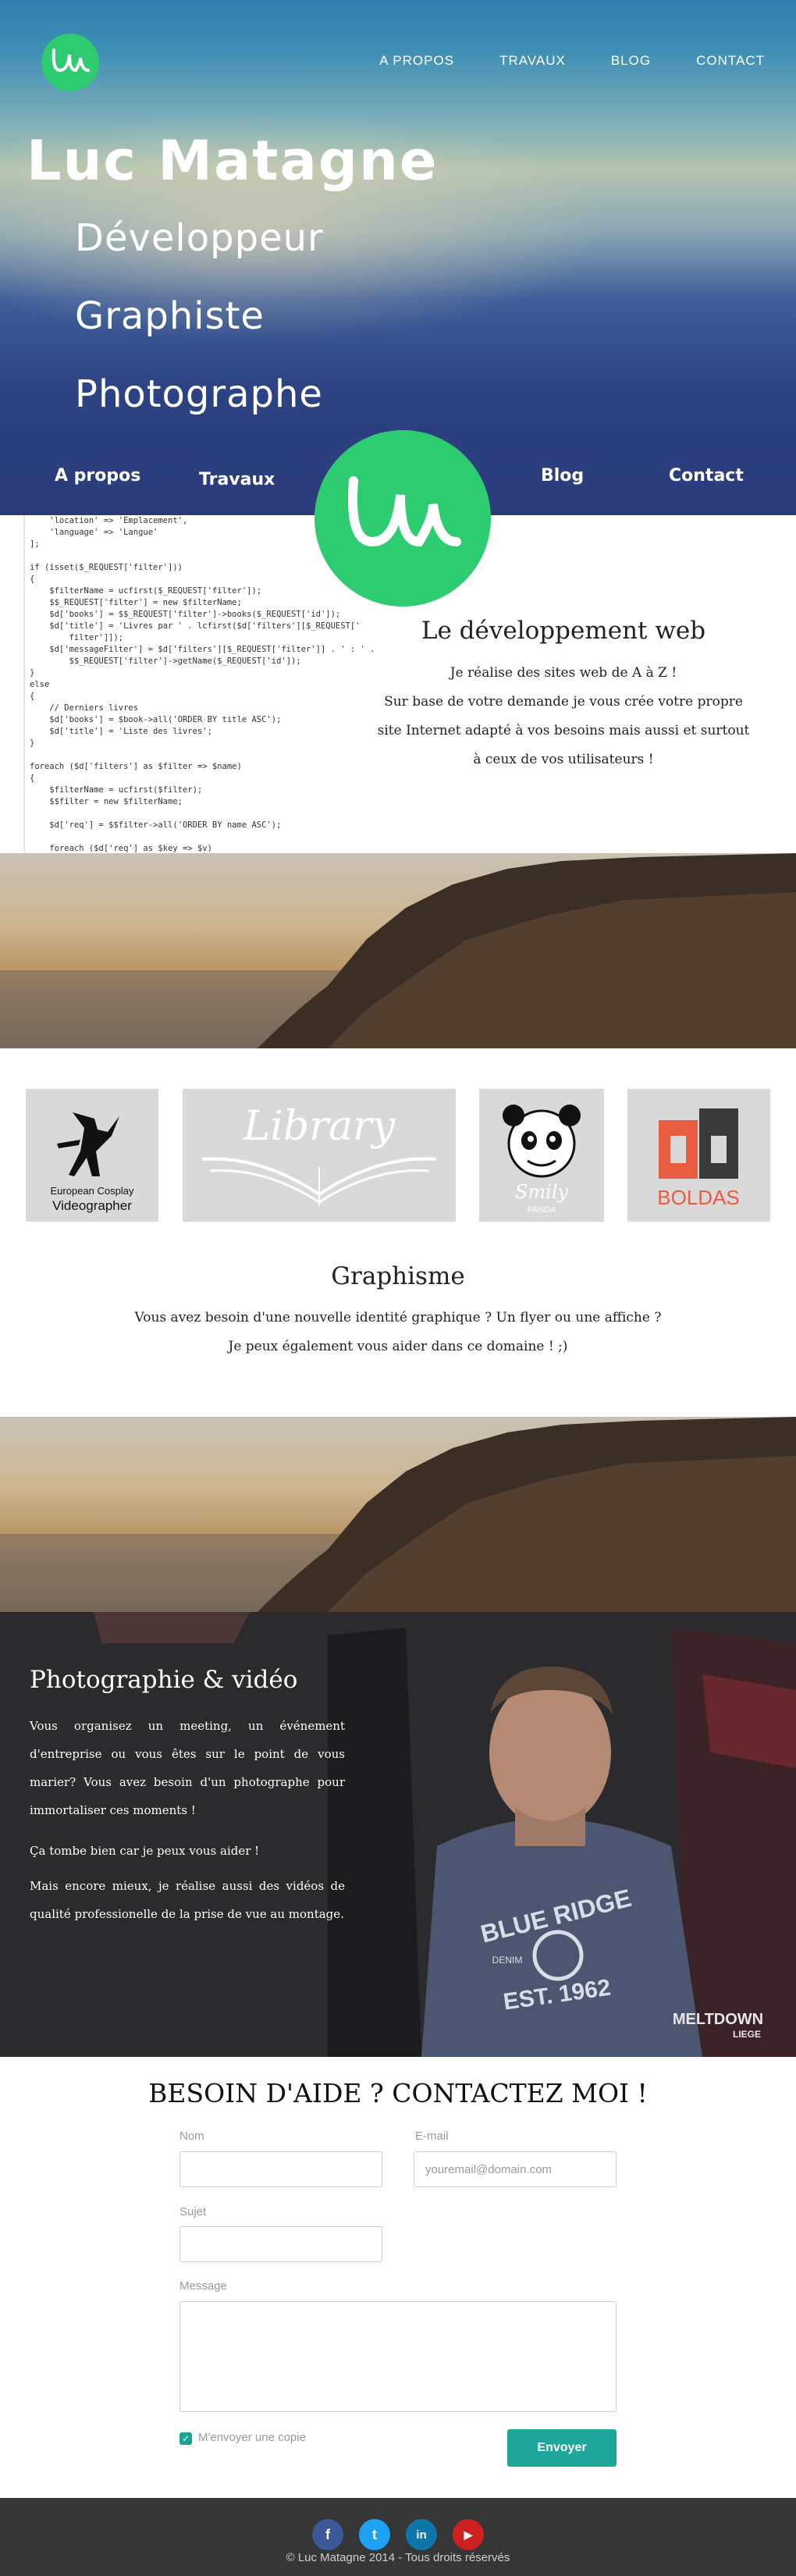 Image resolution: width=796 pixels, height=2576 pixels. I want to click on tile-cosplay-line2: Videographer, so click(92, 1205).